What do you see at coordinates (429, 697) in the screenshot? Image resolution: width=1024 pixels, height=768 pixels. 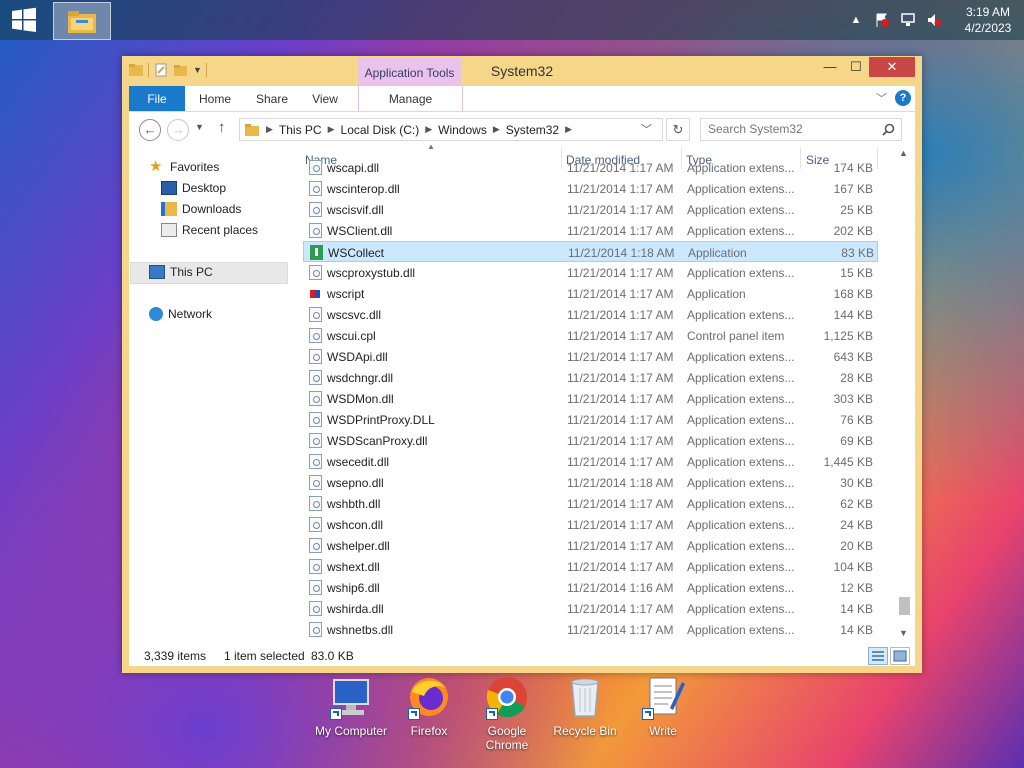 I see `firefox-icon` at bounding box center [429, 697].